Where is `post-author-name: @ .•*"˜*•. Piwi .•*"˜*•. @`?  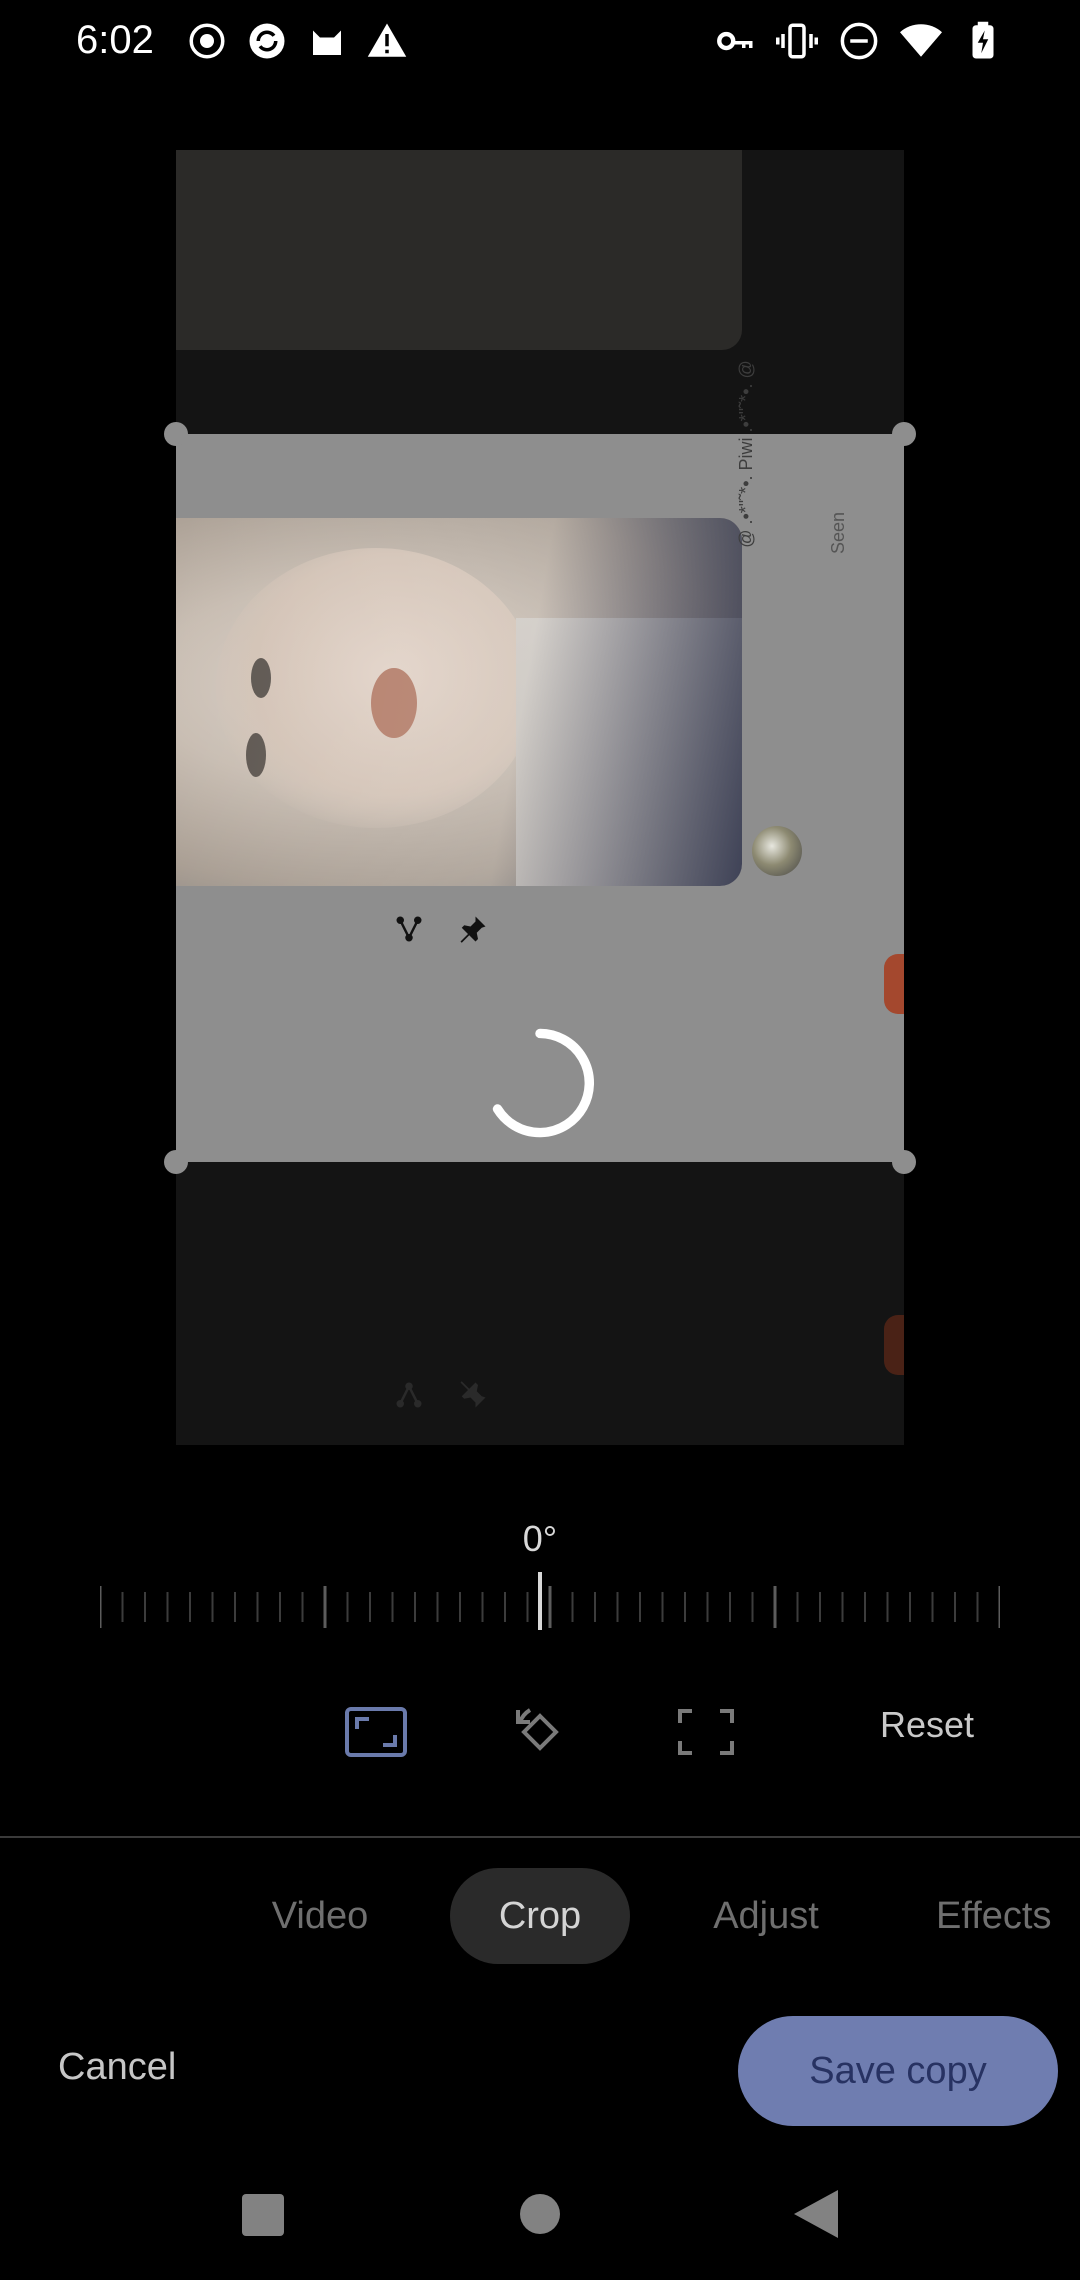 post-author-name: @ .•*"˜*•. Piwi .•*"˜*•. @ is located at coordinates (746, 454).